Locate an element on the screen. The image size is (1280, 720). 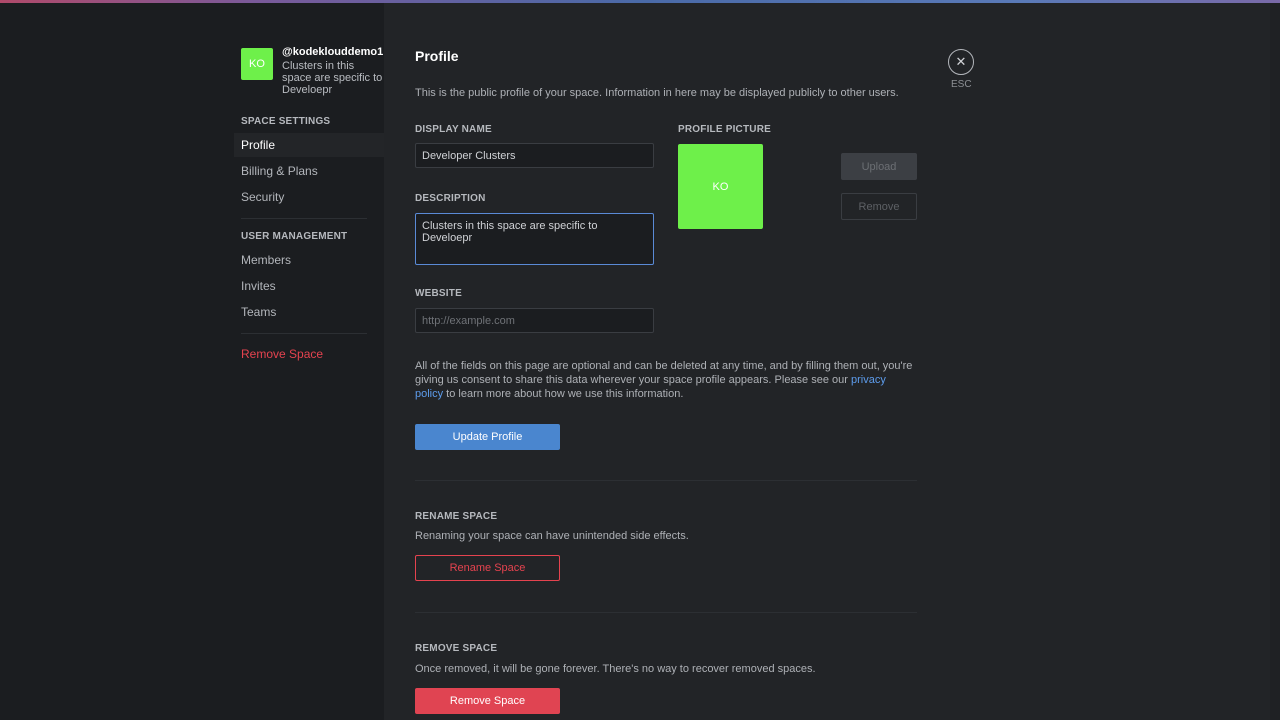
display-name-input is located at coordinates (534, 155).